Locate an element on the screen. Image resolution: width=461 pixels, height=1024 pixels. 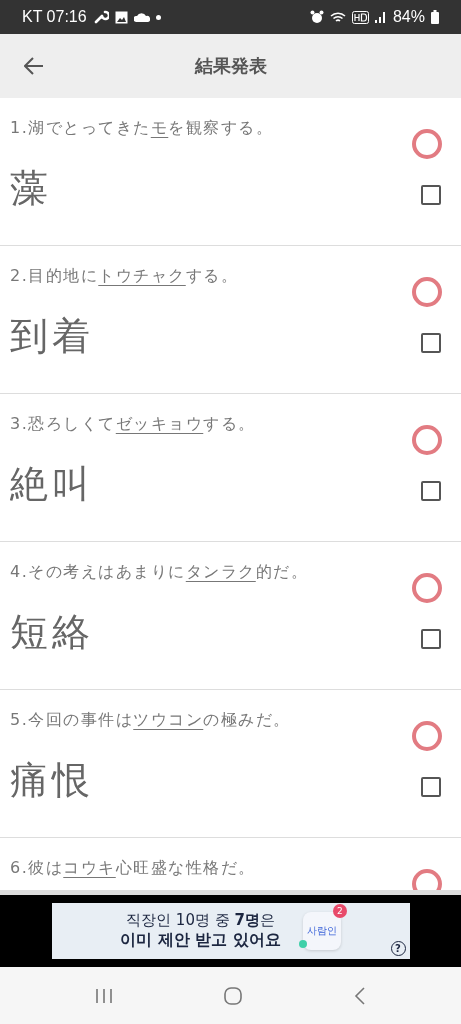
answer-text: 短絡 is located at coordinates (52, 632).